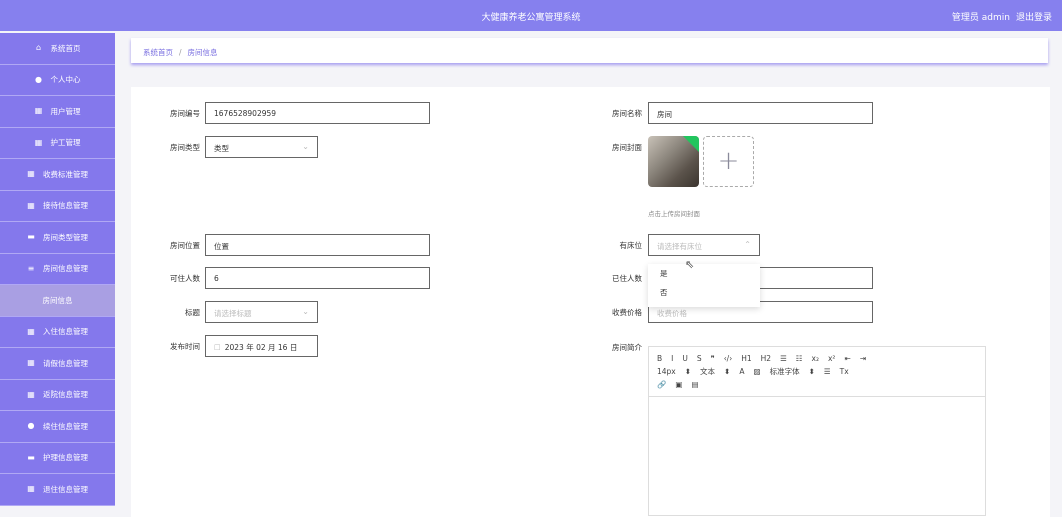 The height and width of the screenshot is (517, 1062). What do you see at coordinates (31, 237) in the screenshot?
I see `briefcase-icon: ▬` at bounding box center [31, 237].